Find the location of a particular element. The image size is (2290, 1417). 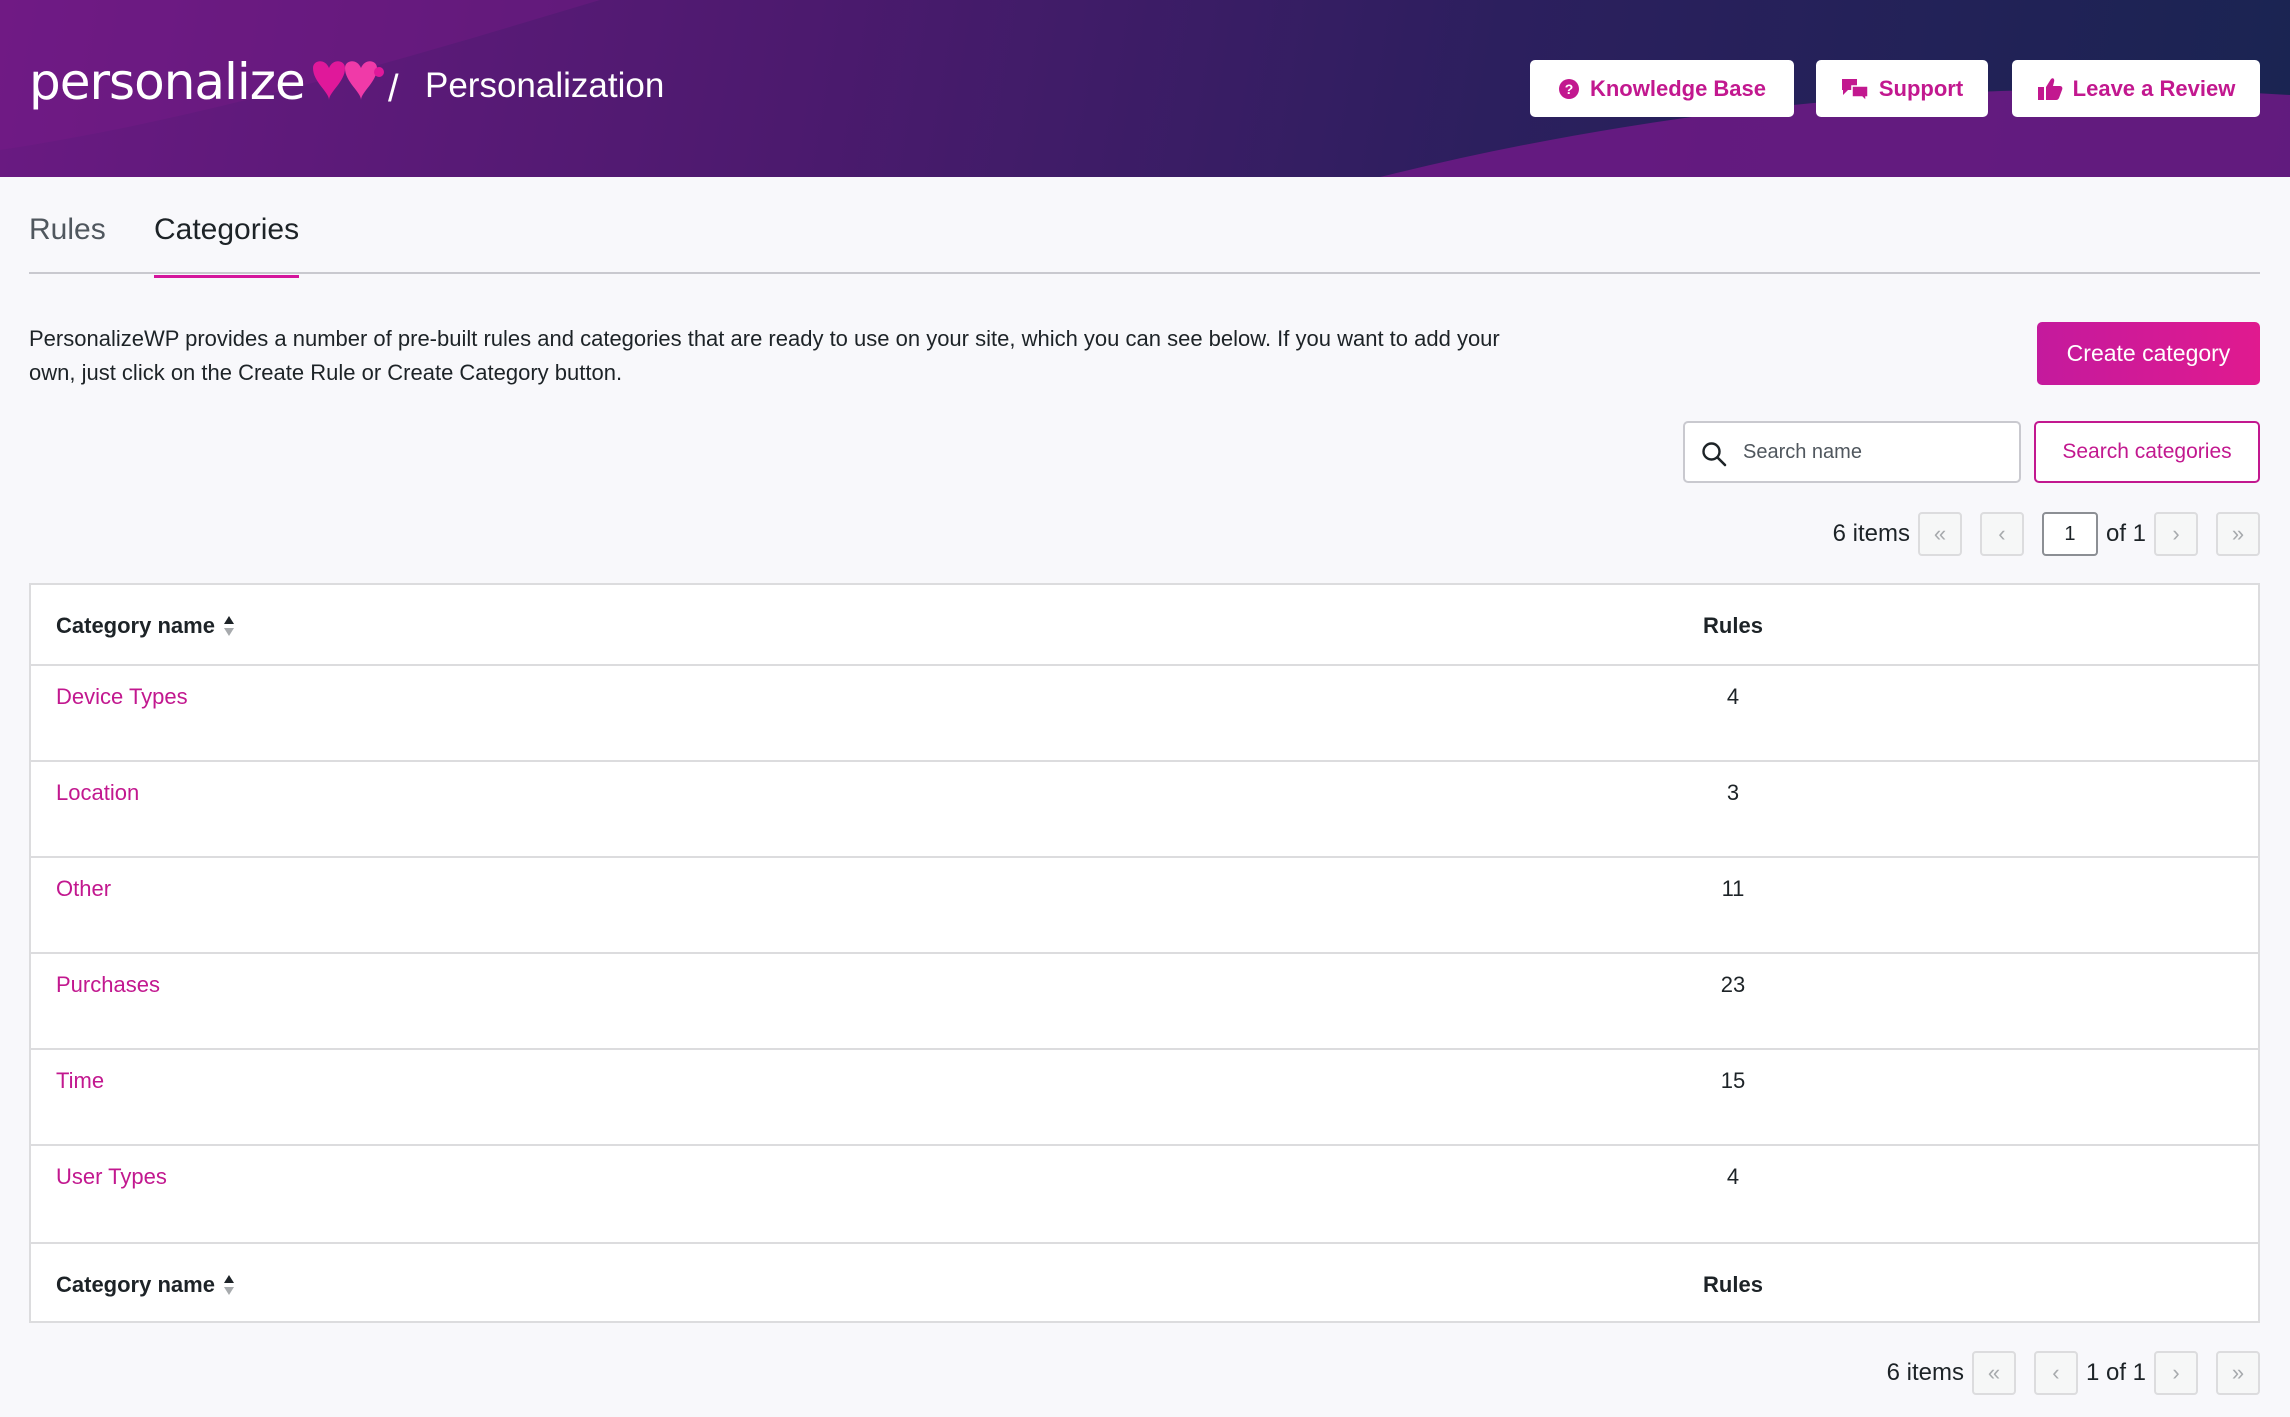

support-button: Support is located at coordinates (1902, 88).